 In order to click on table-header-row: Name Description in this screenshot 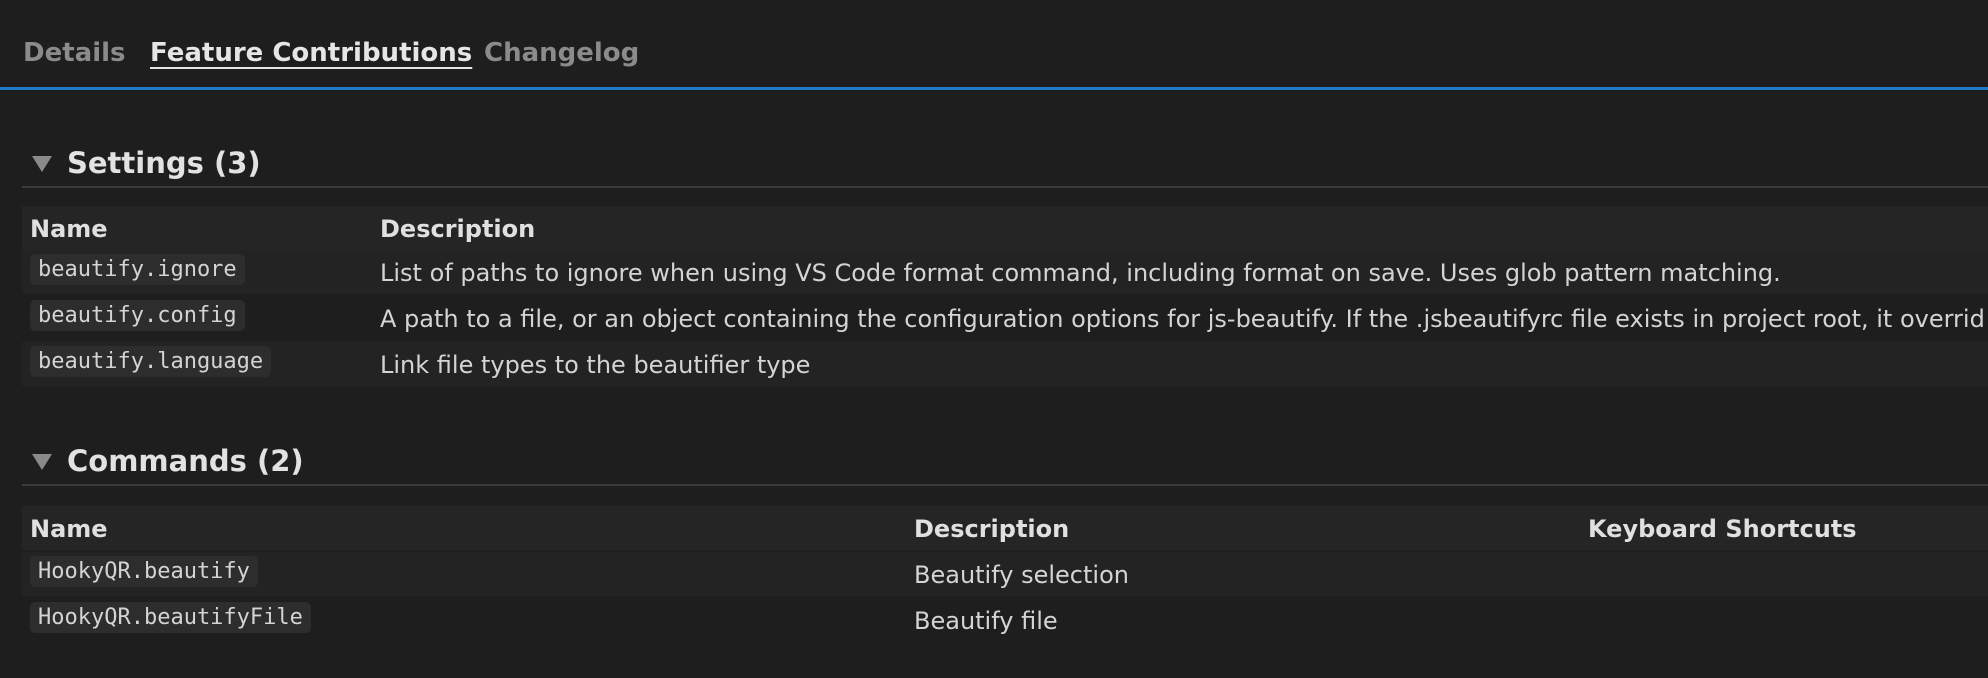, I will do `click(1005, 228)`.